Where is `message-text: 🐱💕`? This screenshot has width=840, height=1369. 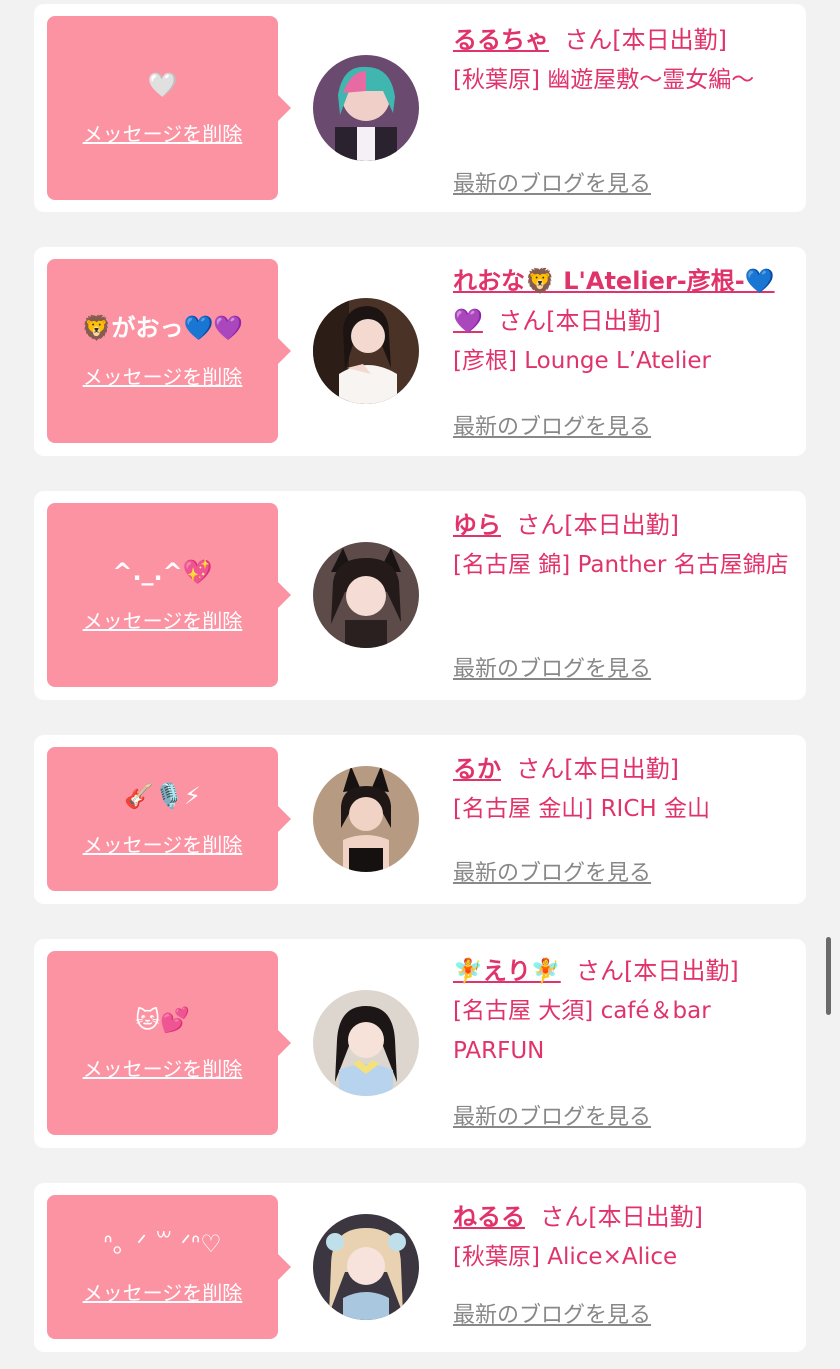 message-text: 🐱💕 is located at coordinates (162, 1019).